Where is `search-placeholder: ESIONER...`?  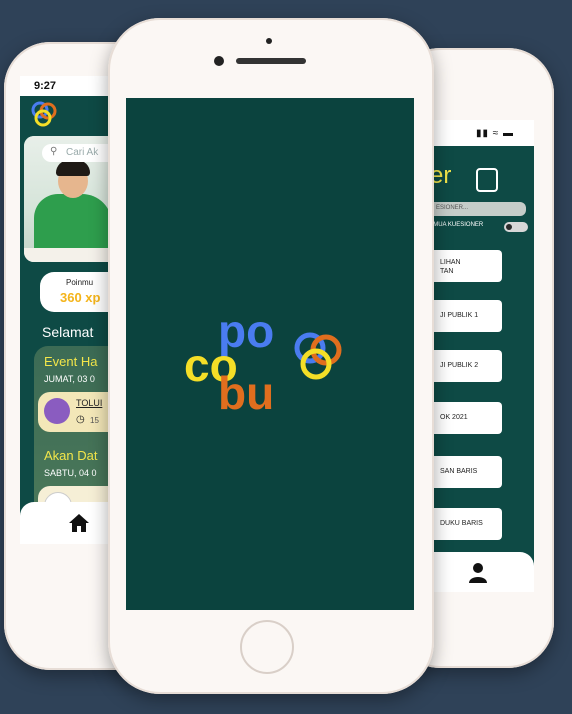
search-placeholder: ESIONER... is located at coordinates (452, 208).